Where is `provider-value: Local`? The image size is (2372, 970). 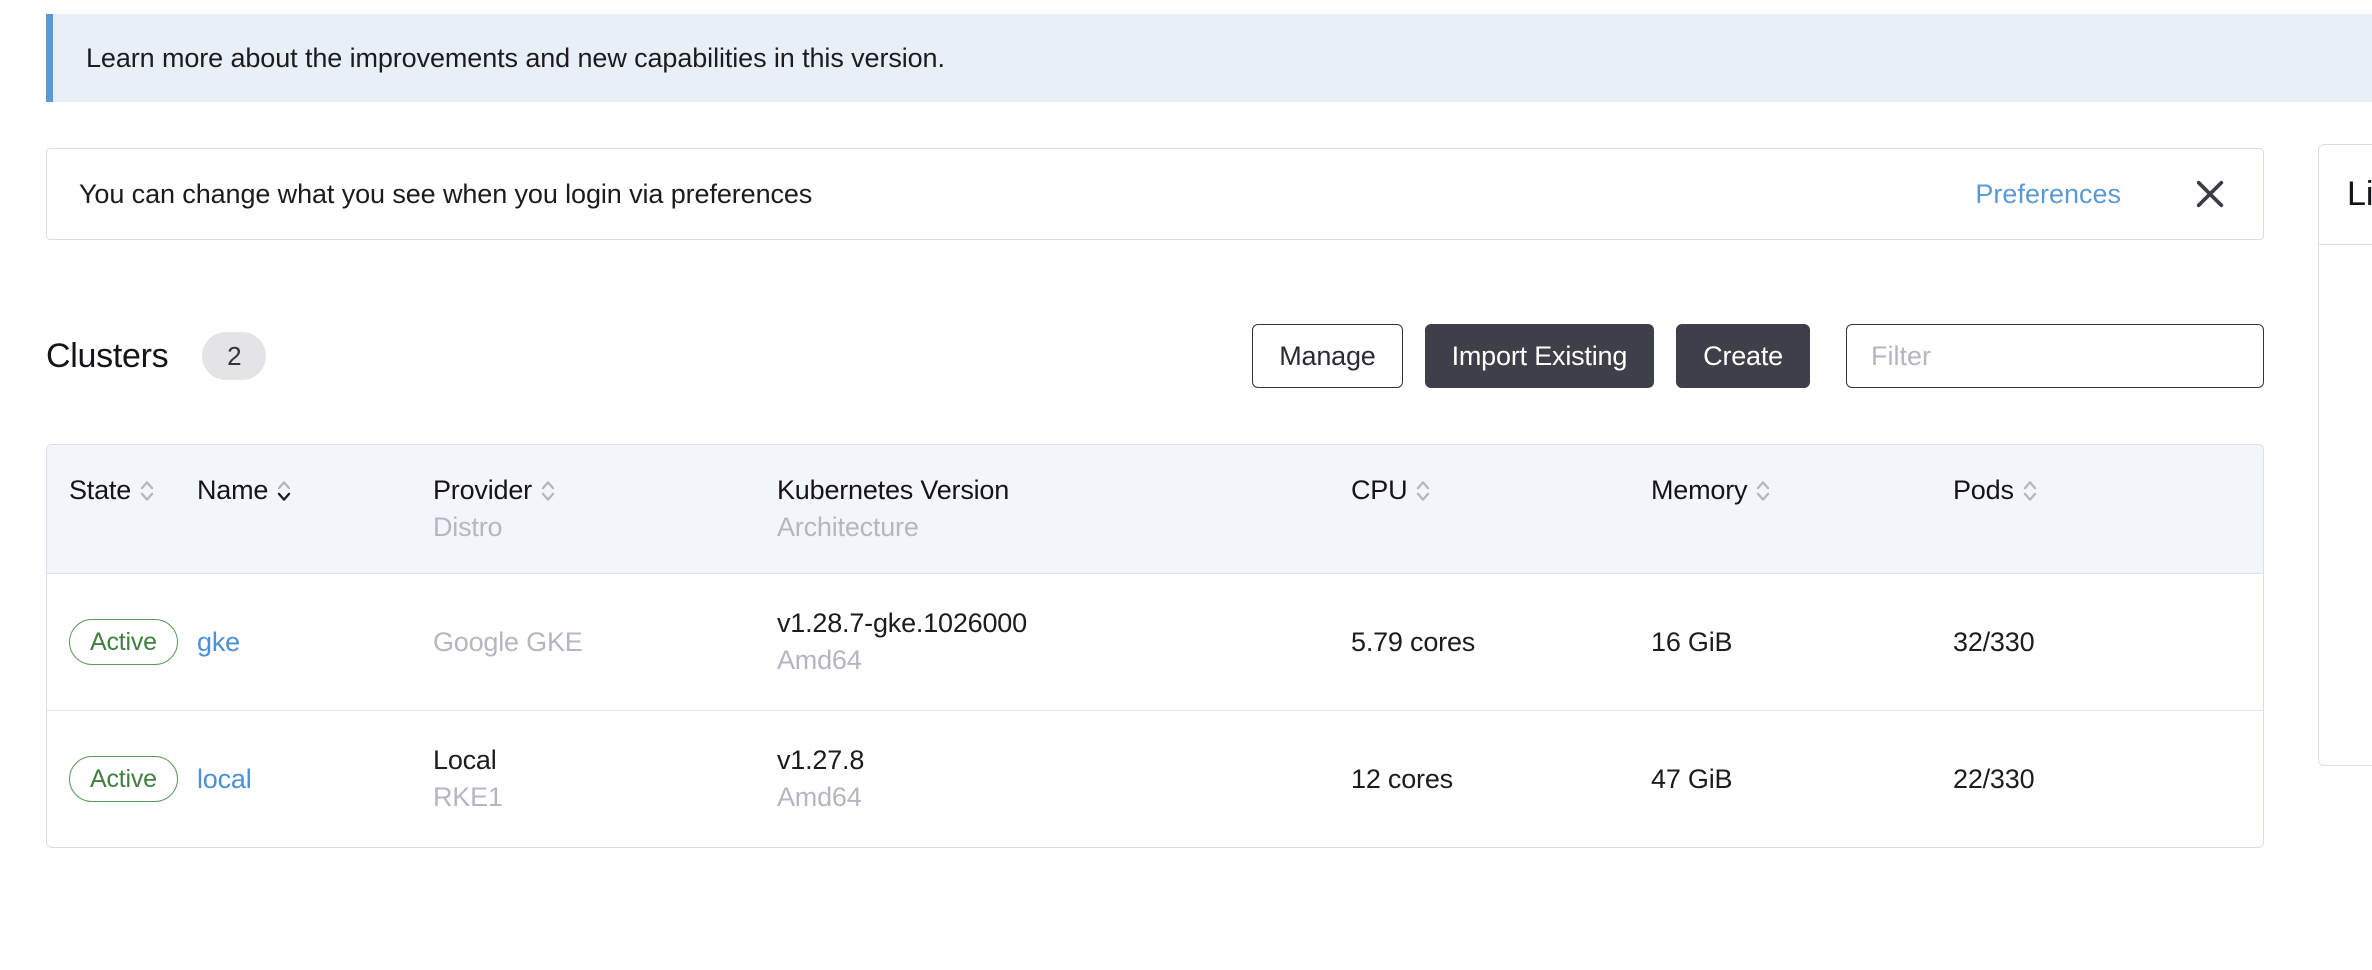 provider-value: Local is located at coordinates (465, 760).